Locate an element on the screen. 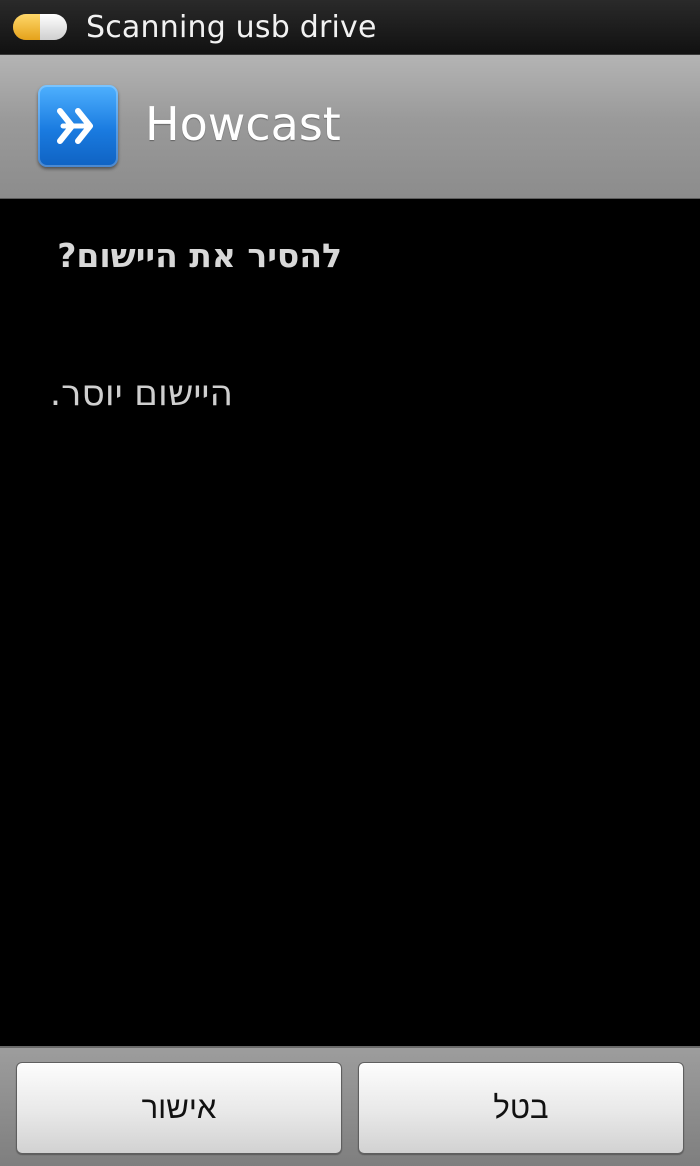 The width and height of the screenshot is (700, 1166). howcast-logo-icon is located at coordinates (78, 126).